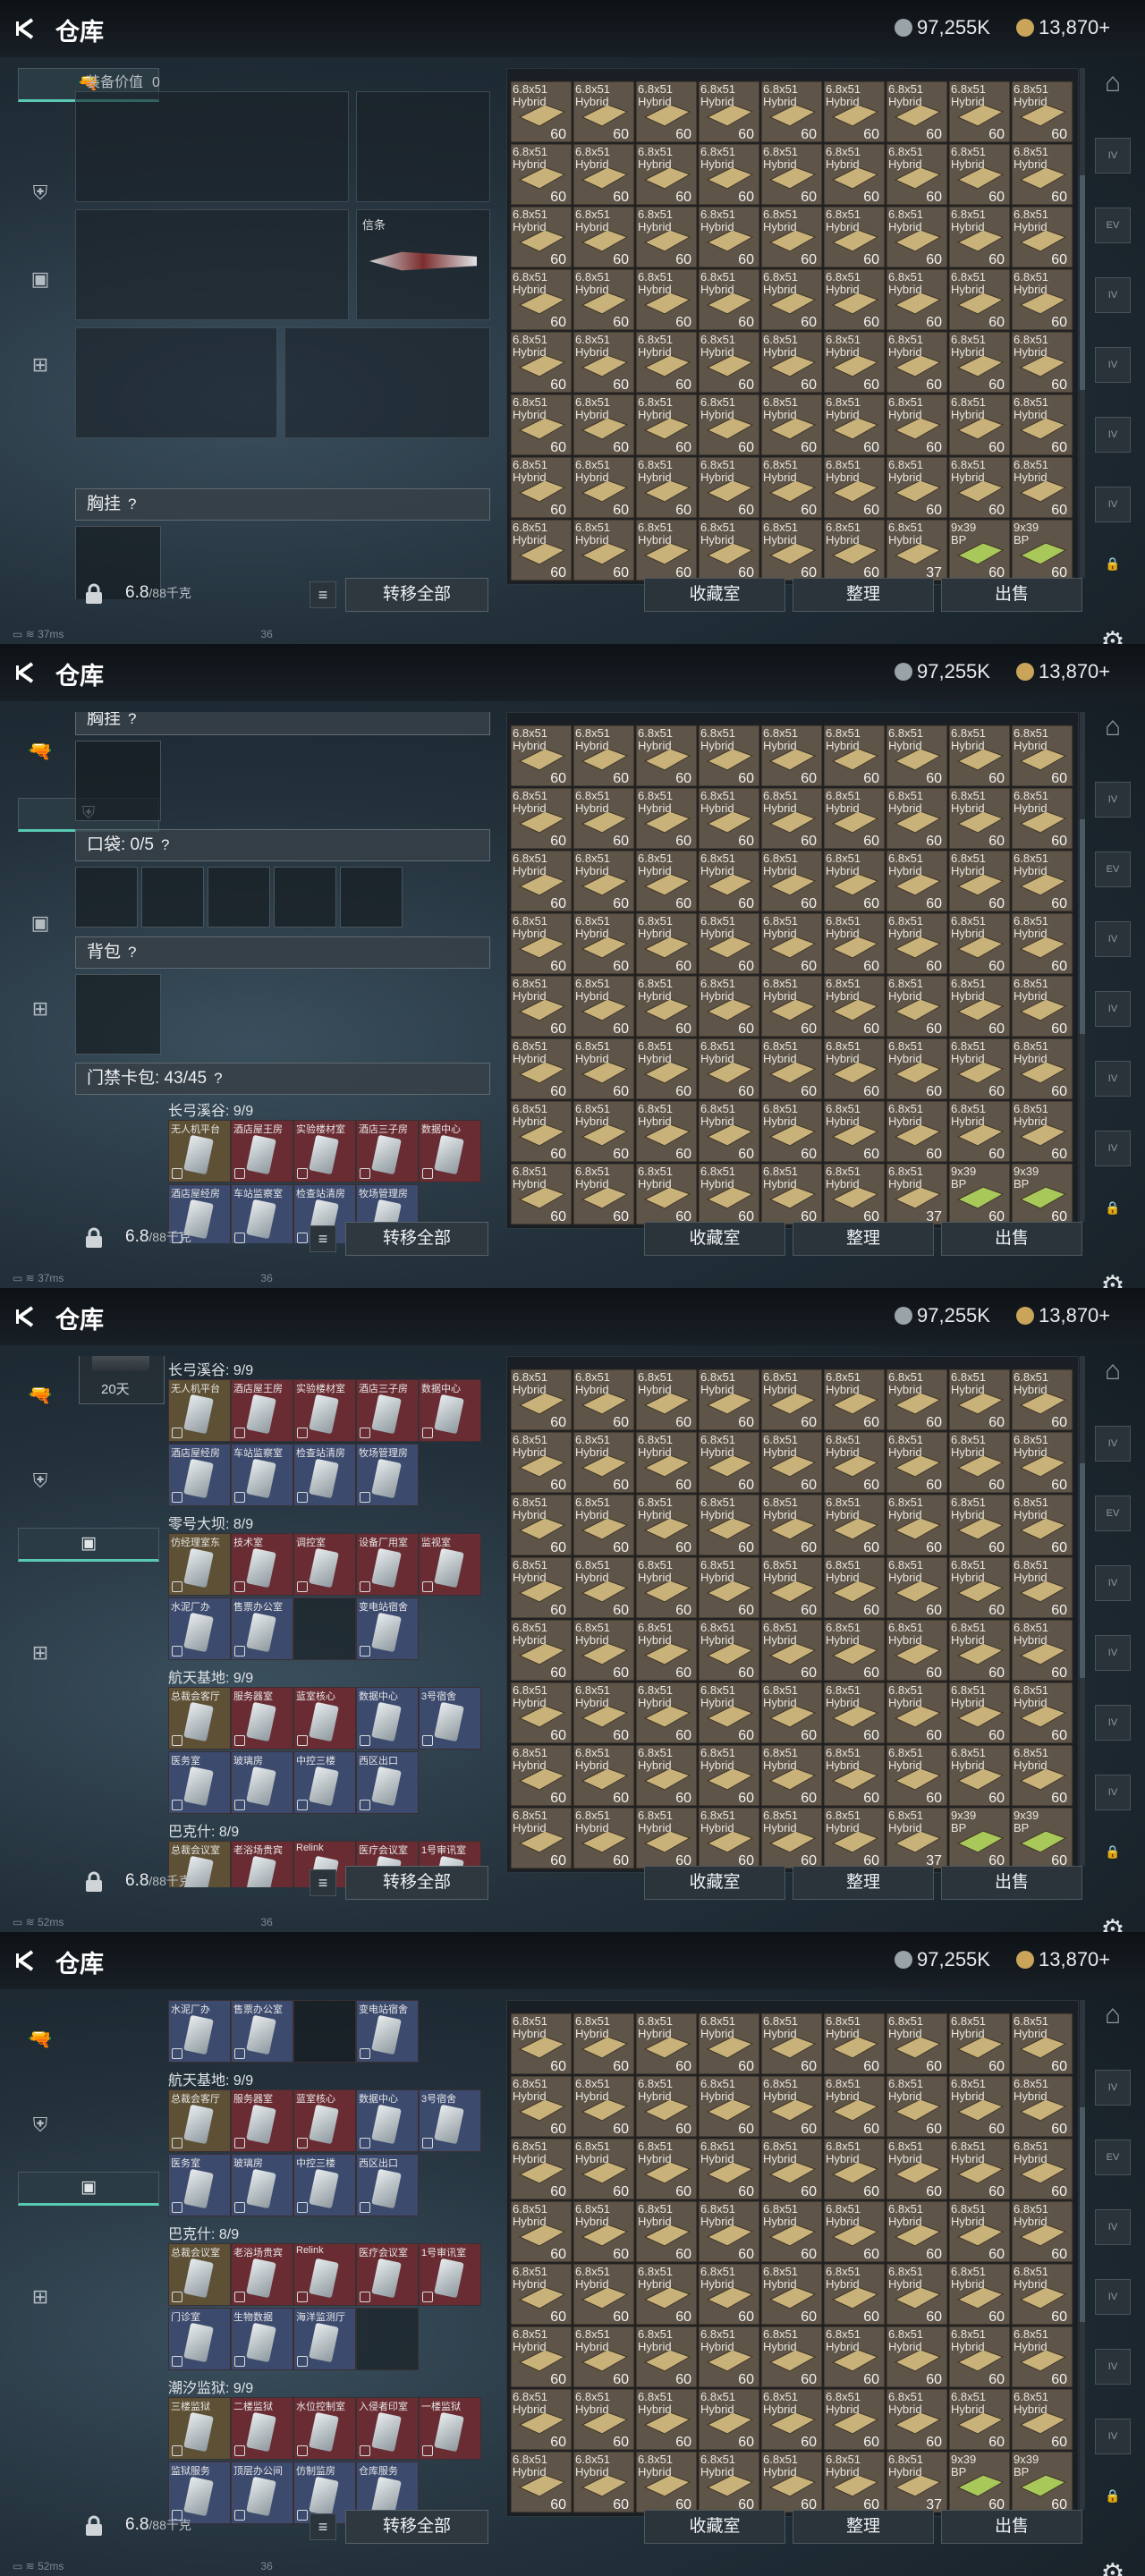 The image size is (1145, 2576). Describe the element at coordinates (324, 2185) in the screenshot. I see `access-card: 中控三楼` at that location.